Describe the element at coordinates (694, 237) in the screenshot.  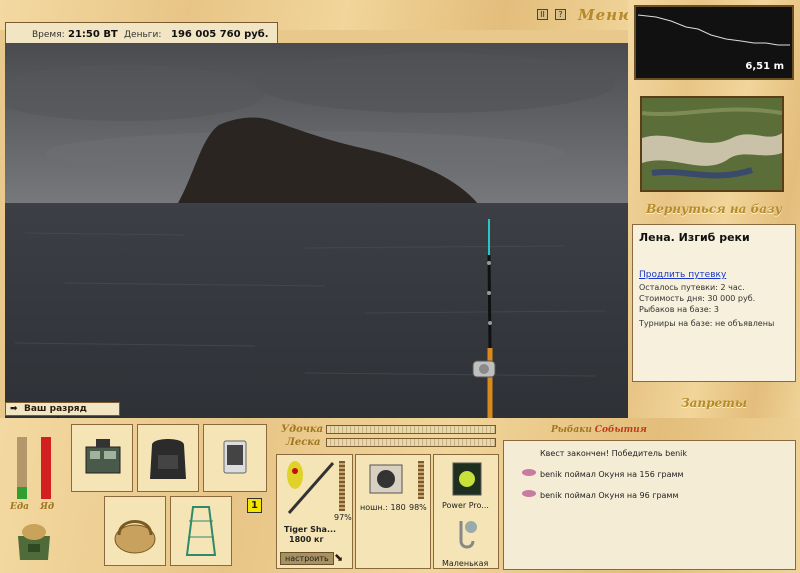
I see `location-title: Лена. Изгиб реки` at that location.